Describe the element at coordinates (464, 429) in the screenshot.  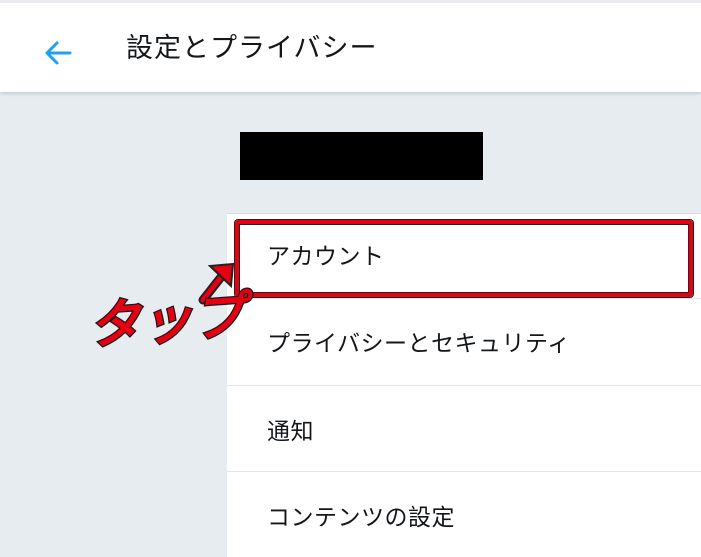
I see `menu-item-notifications: 通知` at that location.